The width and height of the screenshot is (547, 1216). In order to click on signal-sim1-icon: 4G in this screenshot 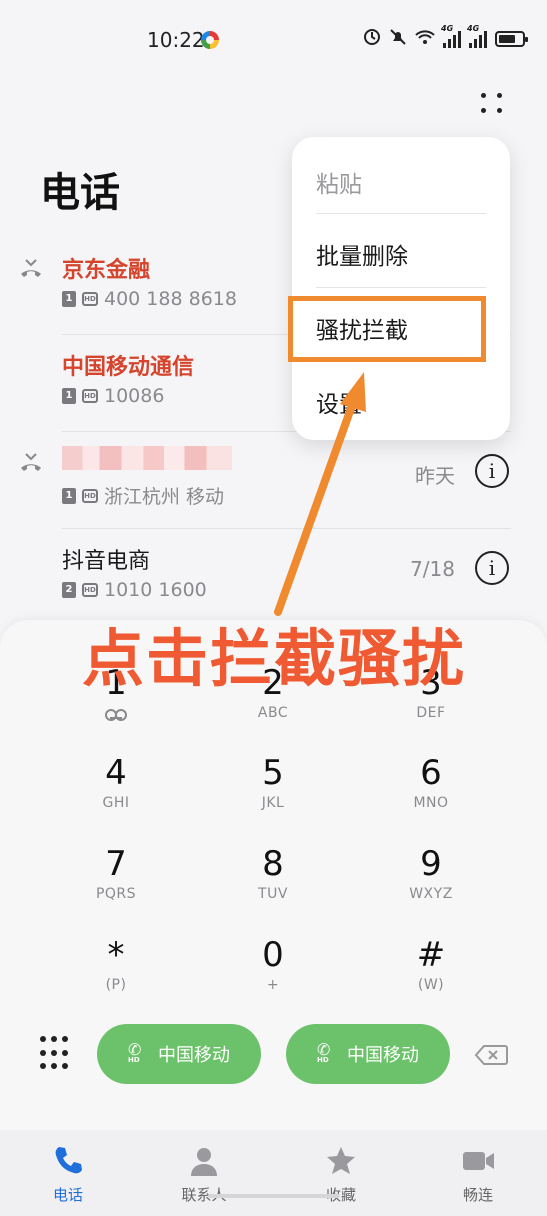, I will do `click(451, 36)`.